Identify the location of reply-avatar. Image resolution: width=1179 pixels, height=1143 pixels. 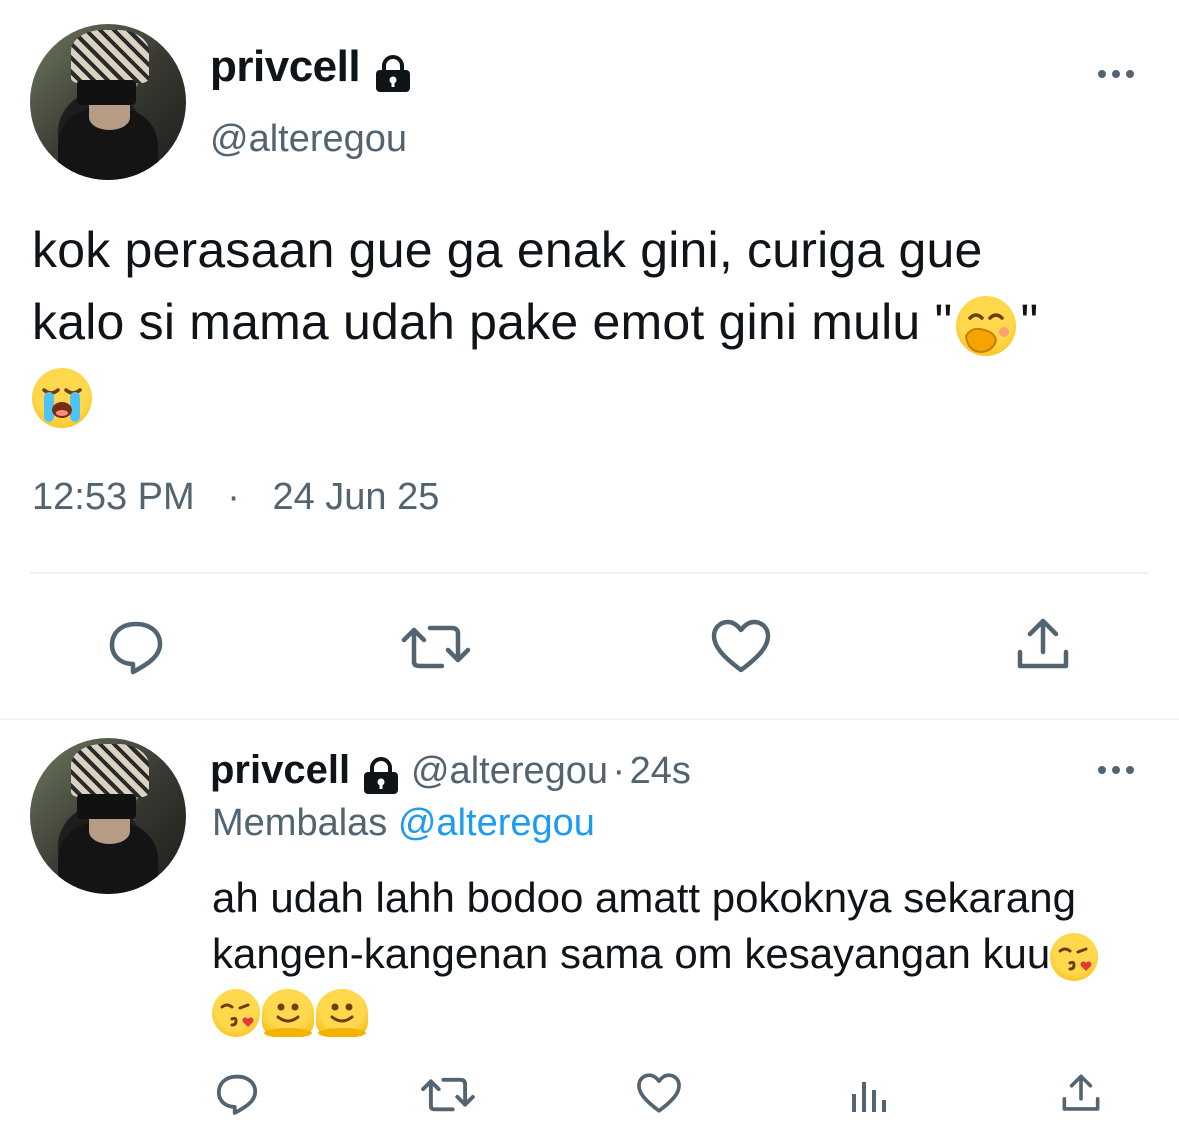
(108, 816).